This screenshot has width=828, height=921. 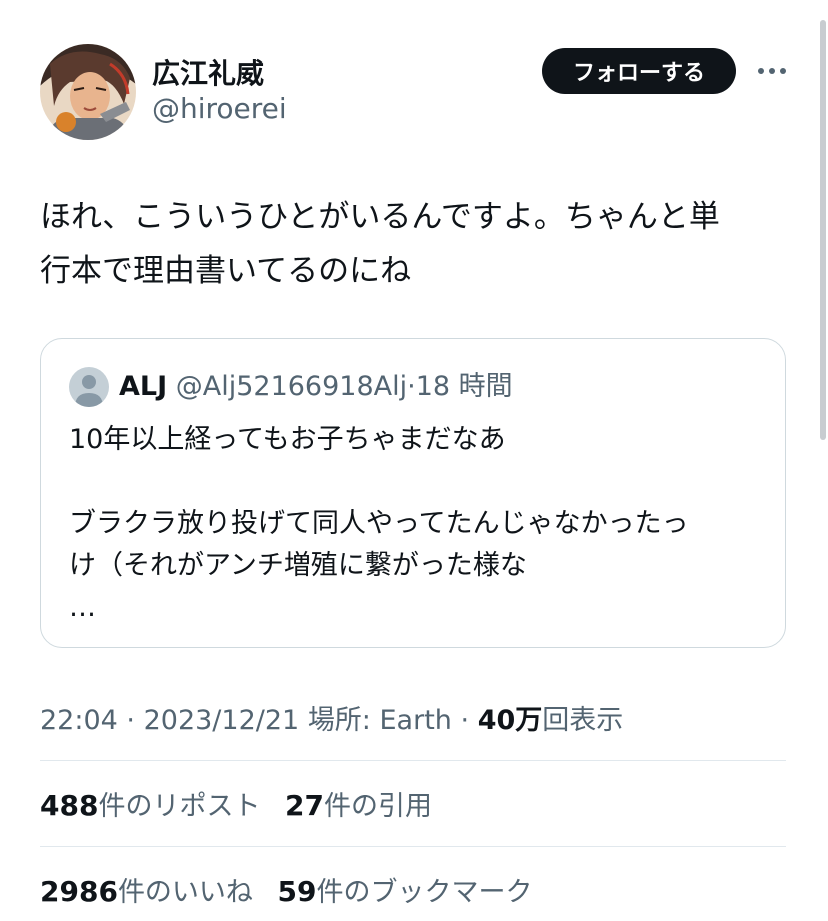 I want to click on bookmarks-link: 59件のブックマーク, so click(x=405, y=891).